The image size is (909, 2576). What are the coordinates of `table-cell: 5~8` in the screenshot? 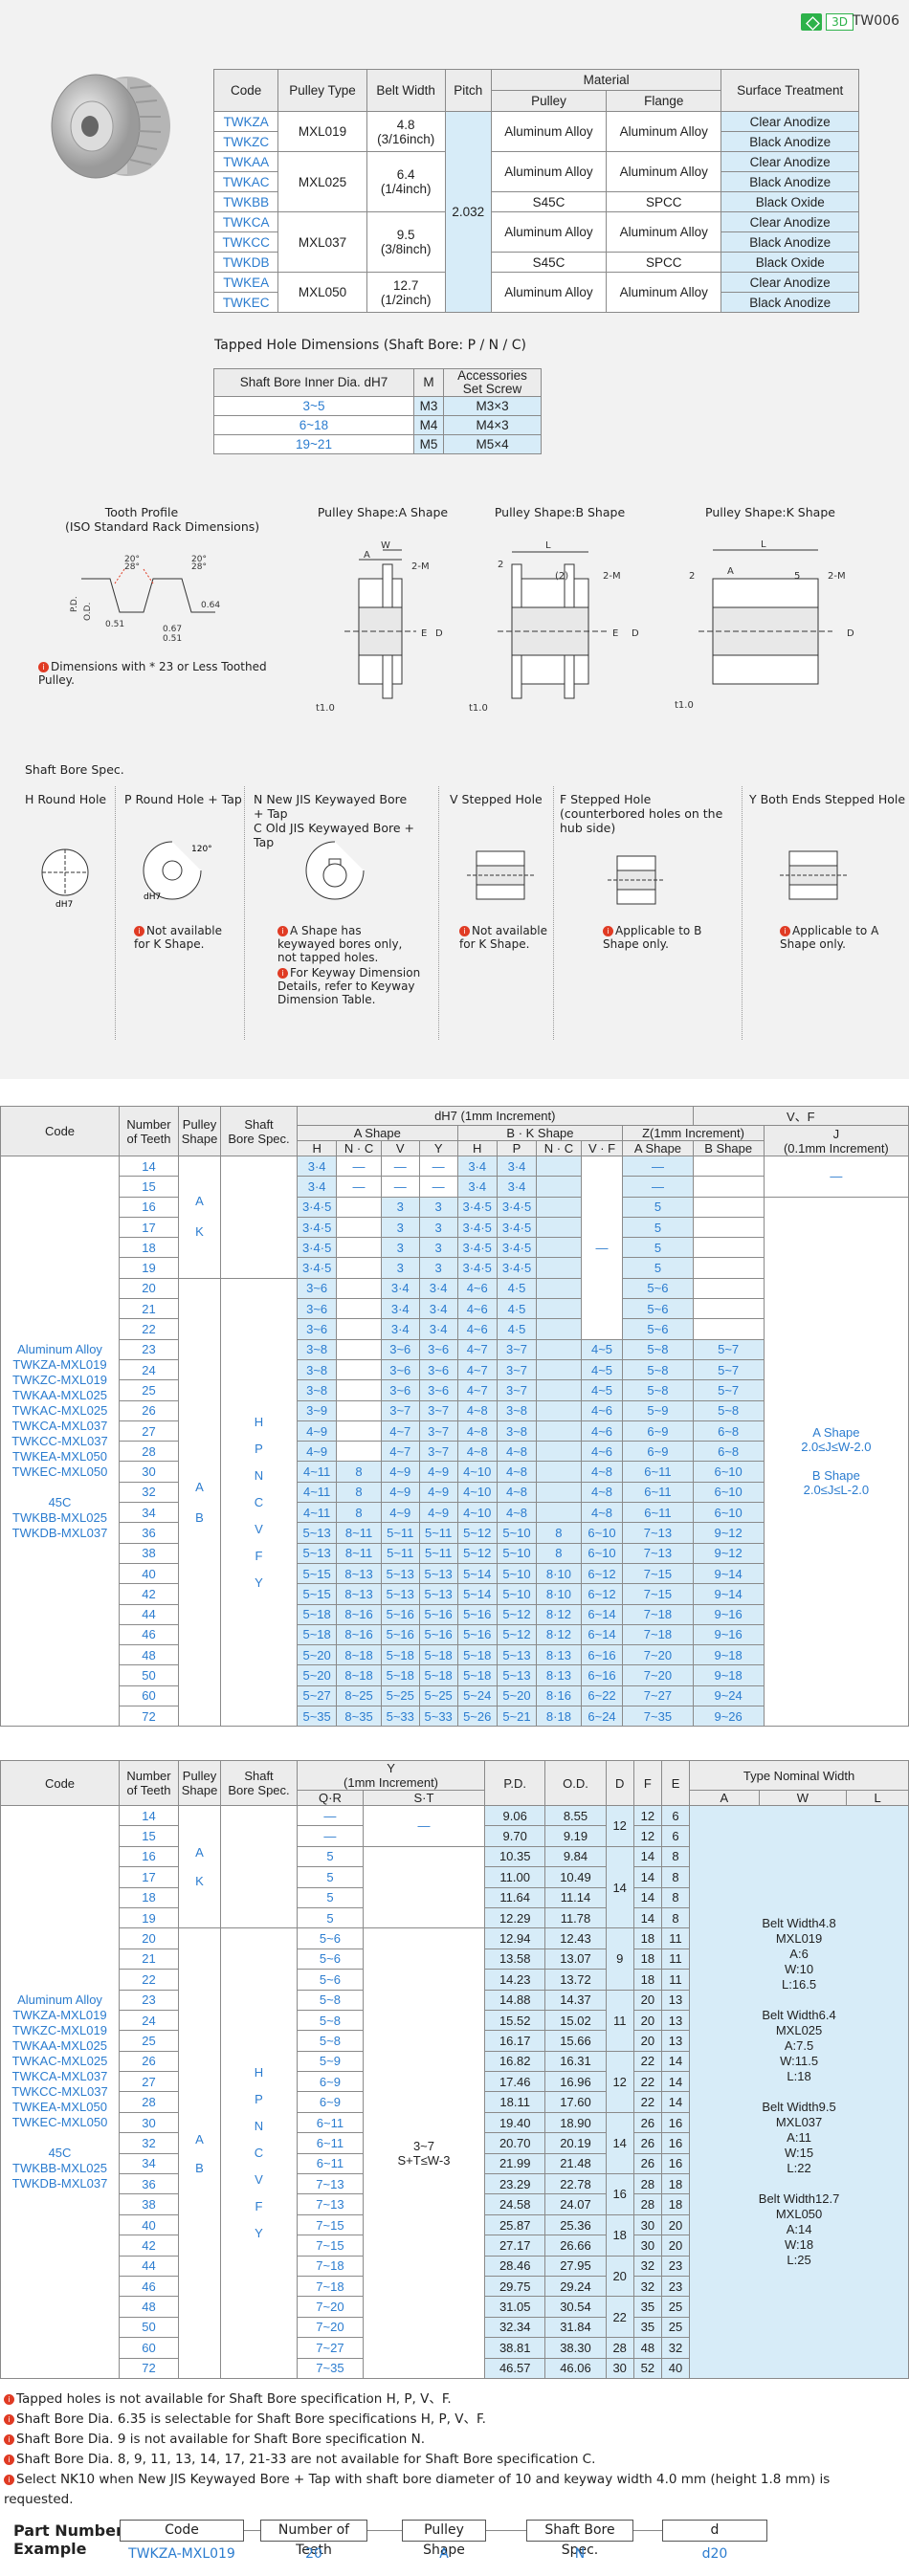 It's located at (658, 1390).